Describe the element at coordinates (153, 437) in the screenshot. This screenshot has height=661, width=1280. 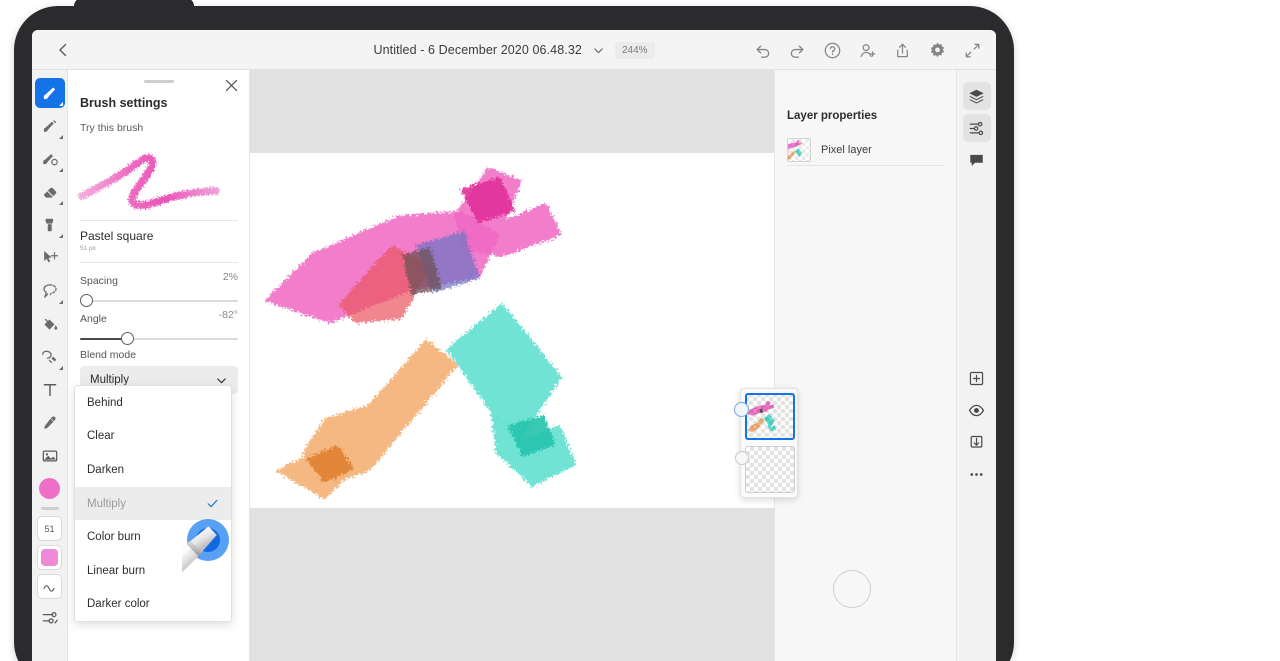
I see `dropdown-item-clear: Clear` at that location.